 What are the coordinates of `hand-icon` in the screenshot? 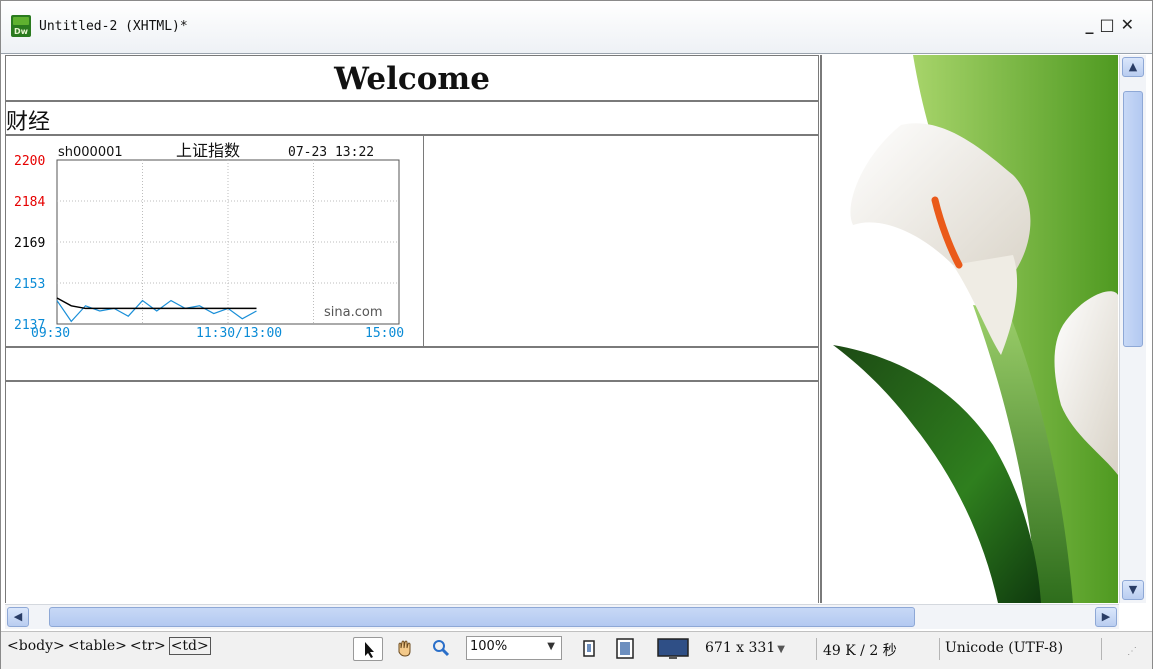 It's located at (404, 648).